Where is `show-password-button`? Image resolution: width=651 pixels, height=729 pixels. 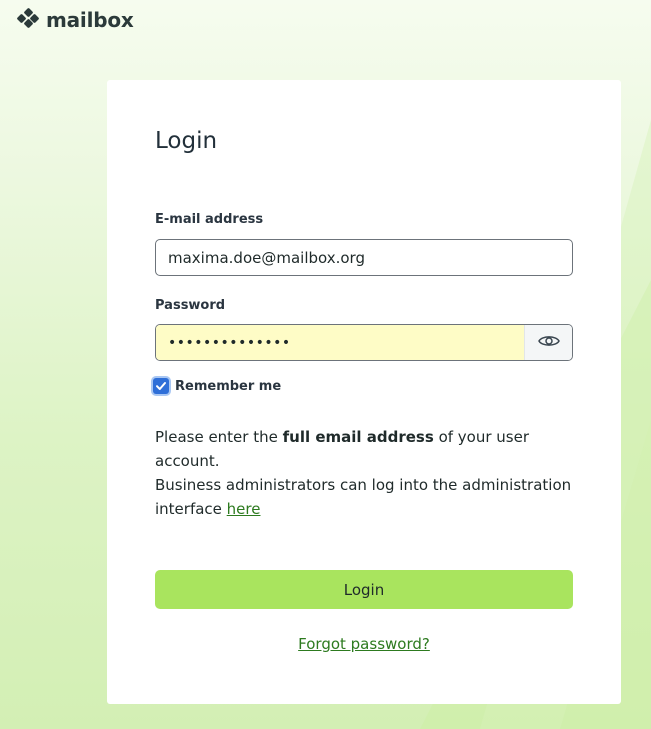
show-password-button is located at coordinates (548, 342).